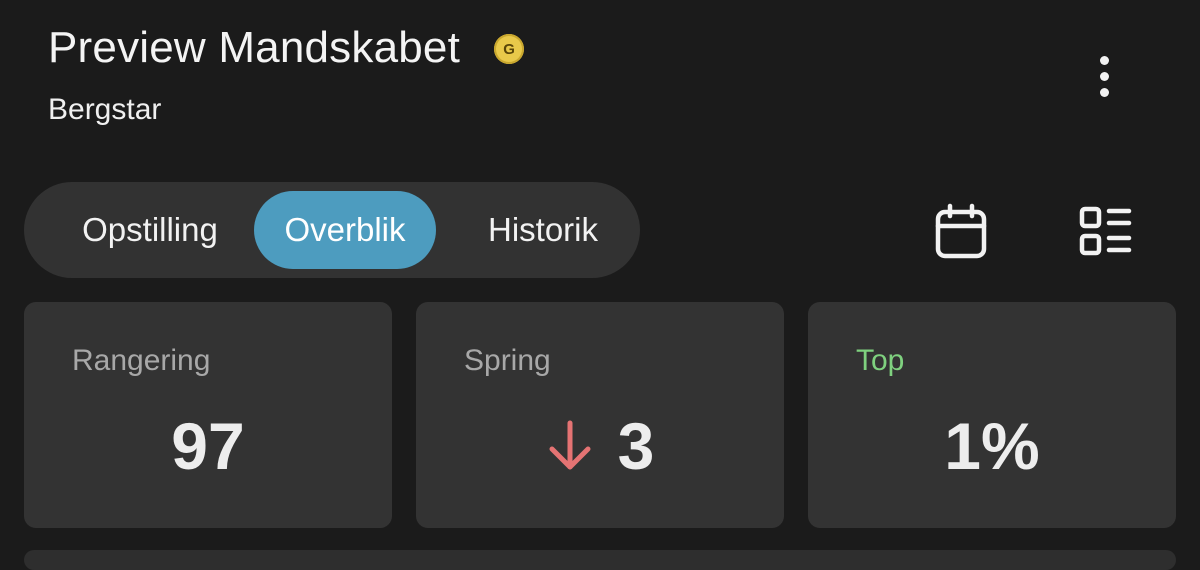  What do you see at coordinates (961, 231) in the screenshot?
I see `calendar-icon` at bounding box center [961, 231].